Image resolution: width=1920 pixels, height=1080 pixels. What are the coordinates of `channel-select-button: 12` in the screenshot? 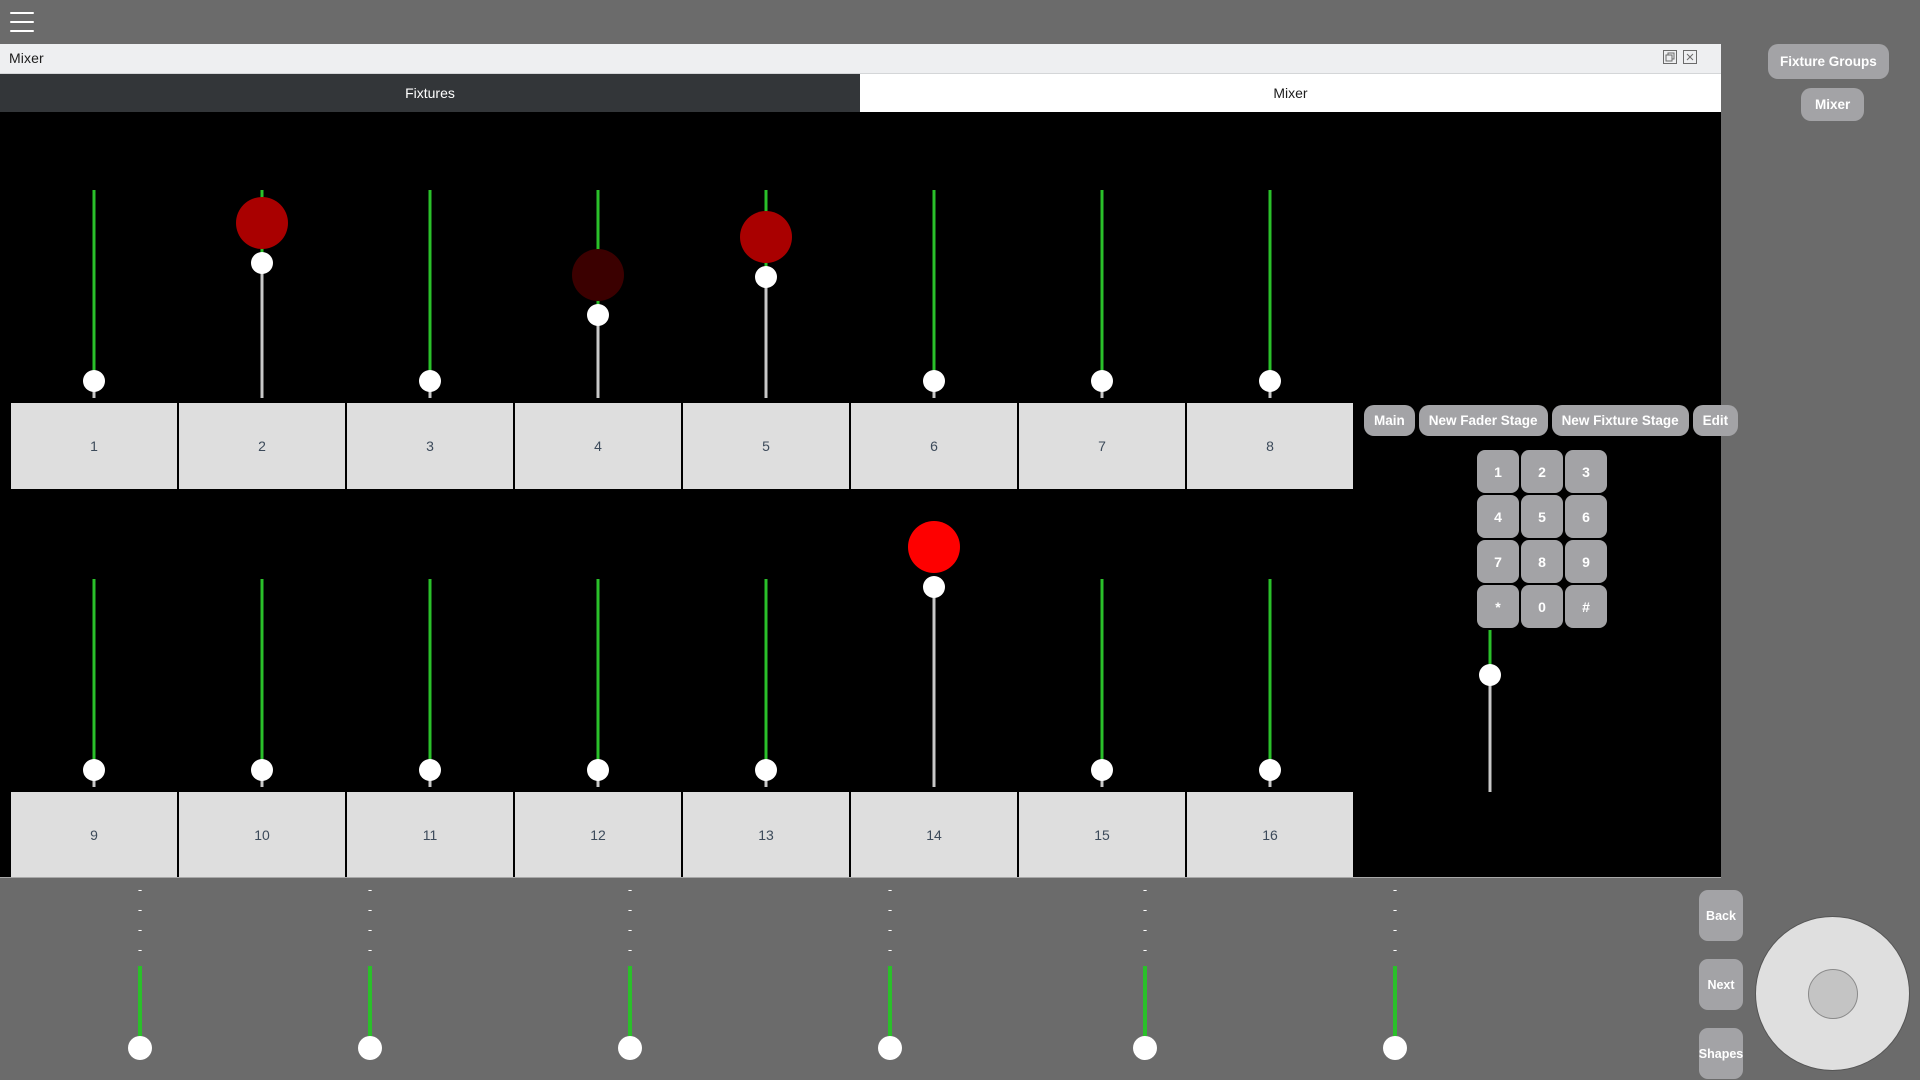 It's located at (598, 835).